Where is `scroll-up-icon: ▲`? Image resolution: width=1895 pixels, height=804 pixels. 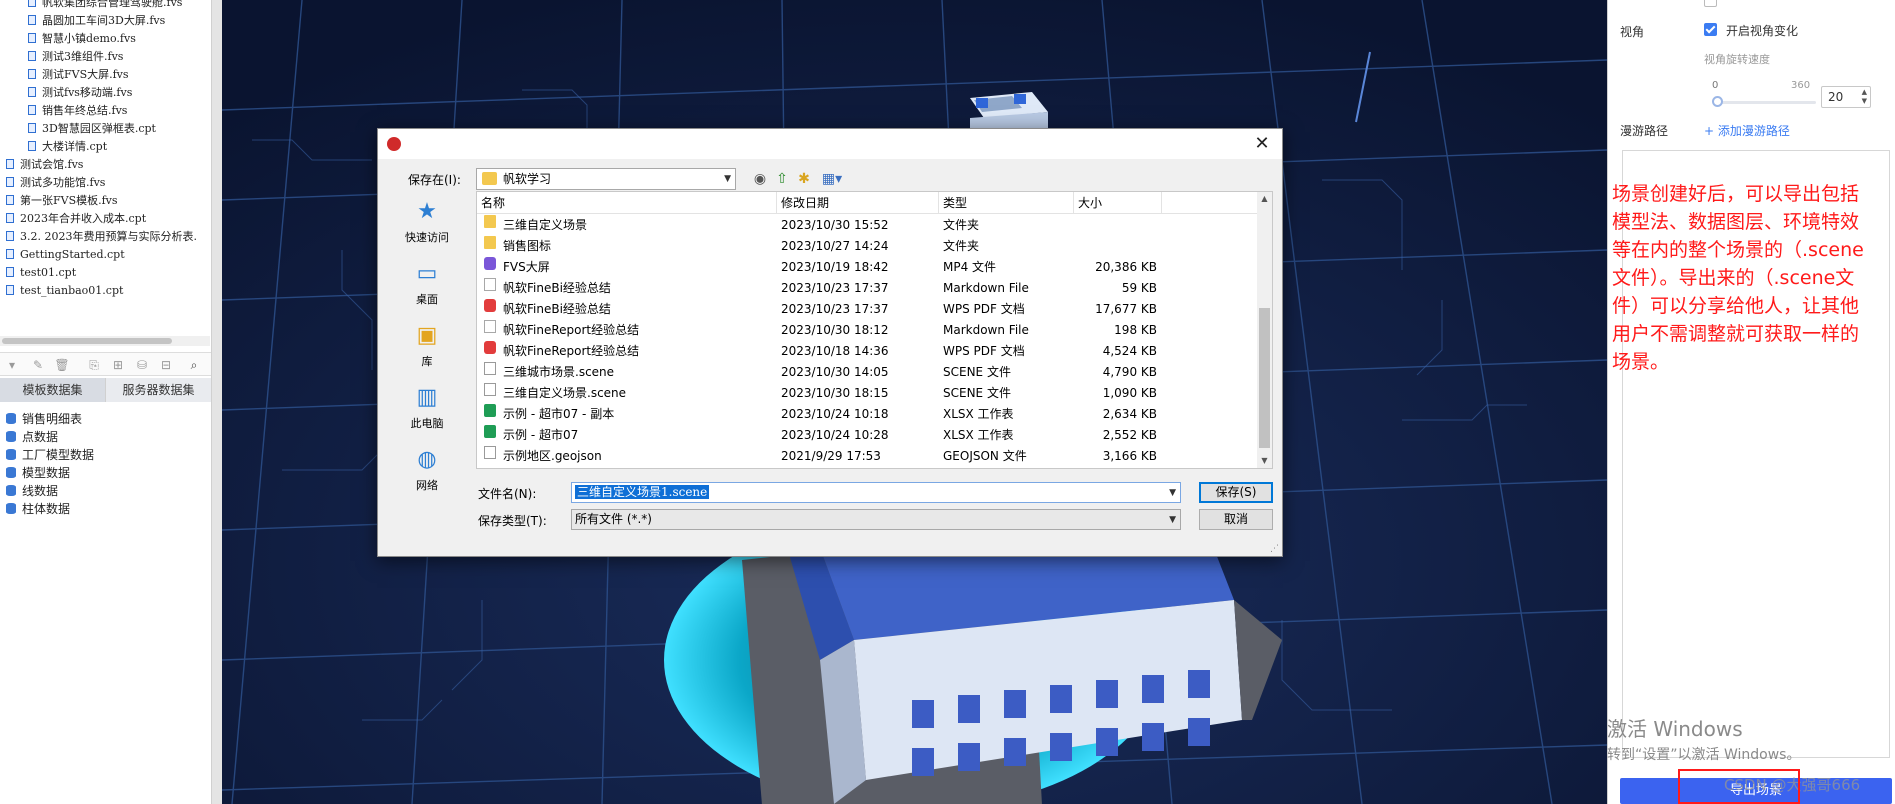 scroll-up-icon: ▲ is located at coordinates (1264, 199).